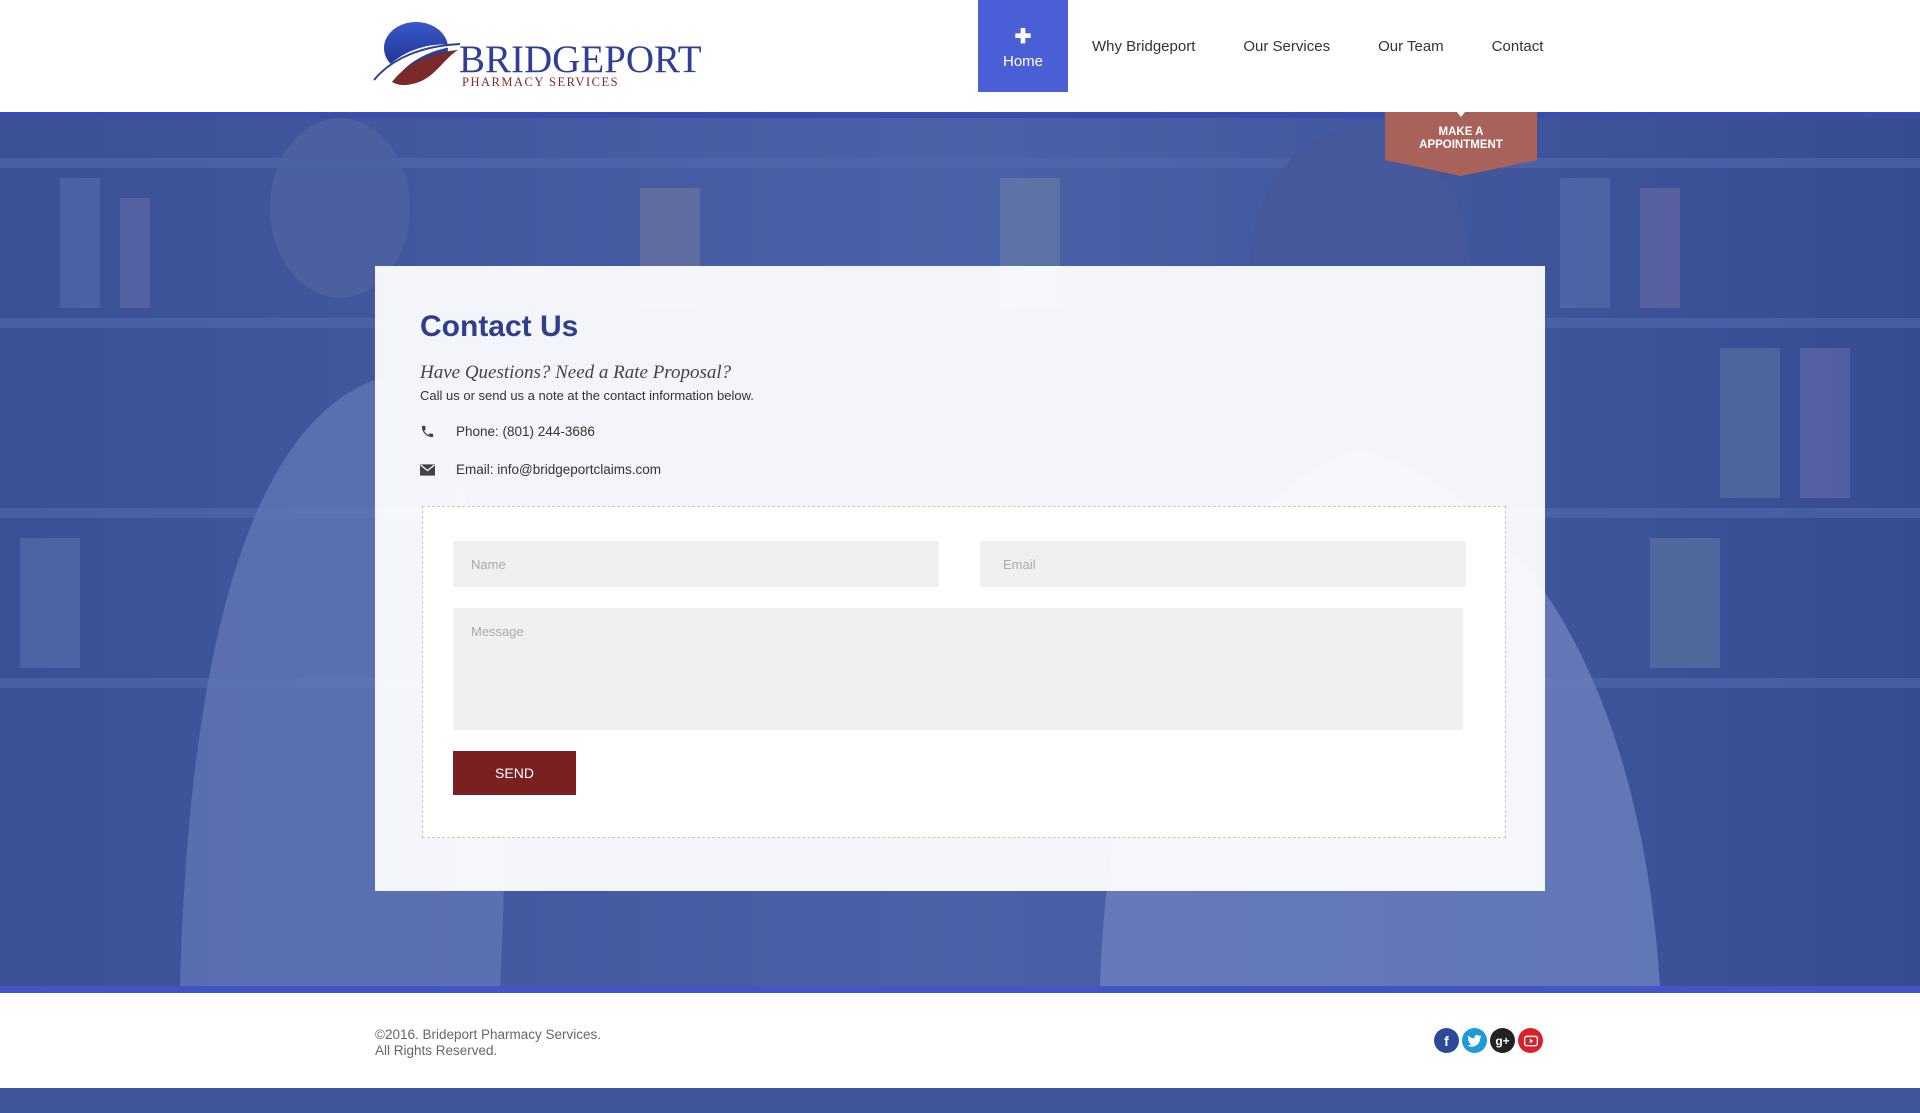 The width and height of the screenshot is (1920, 1113). What do you see at coordinates (1502, 1040) in the screenshot?
I see `google-plus-icon: g+` at bounding box center [1502, 1040].